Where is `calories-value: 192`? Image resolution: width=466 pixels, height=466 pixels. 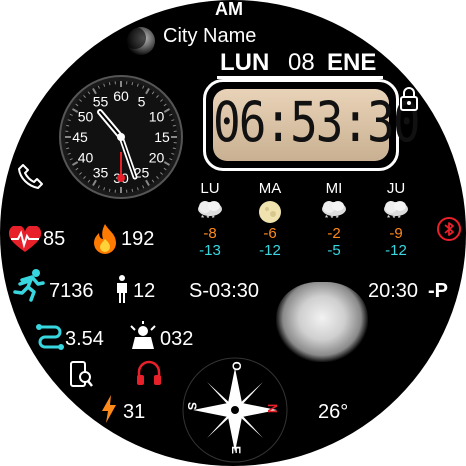
calories-value: 192 is located at coordinates (138, 239).